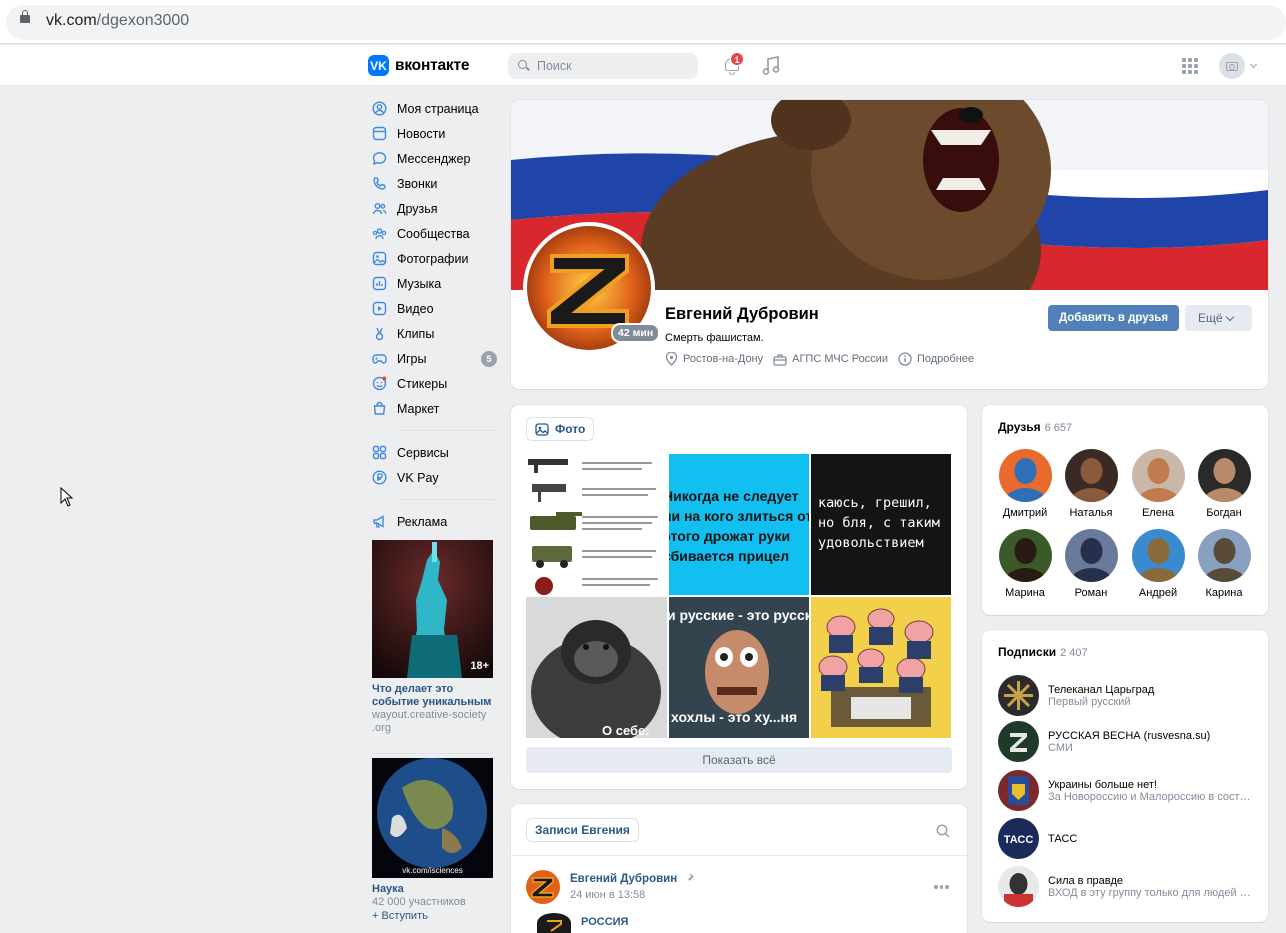 The height and width of the screenshot is (933, 1286). Describe the element at coordinates (434, 333) in the screenshot. I see `nav-item: Клипы` at that location.